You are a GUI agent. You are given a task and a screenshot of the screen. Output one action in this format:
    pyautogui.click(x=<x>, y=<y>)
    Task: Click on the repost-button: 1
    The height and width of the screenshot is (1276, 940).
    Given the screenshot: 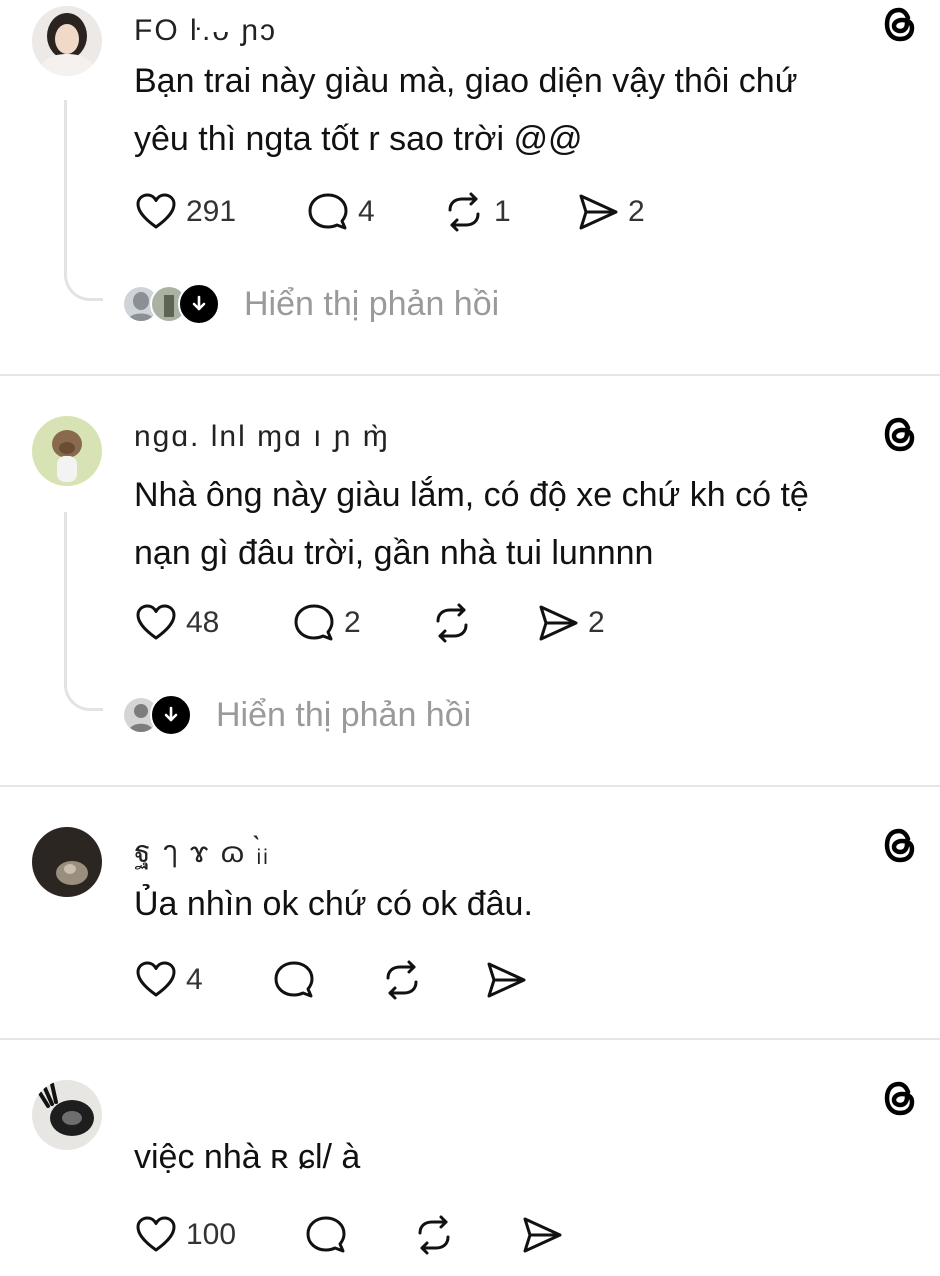 What is the action you would take?
    pyautogui.click(x=476, y=212)
    